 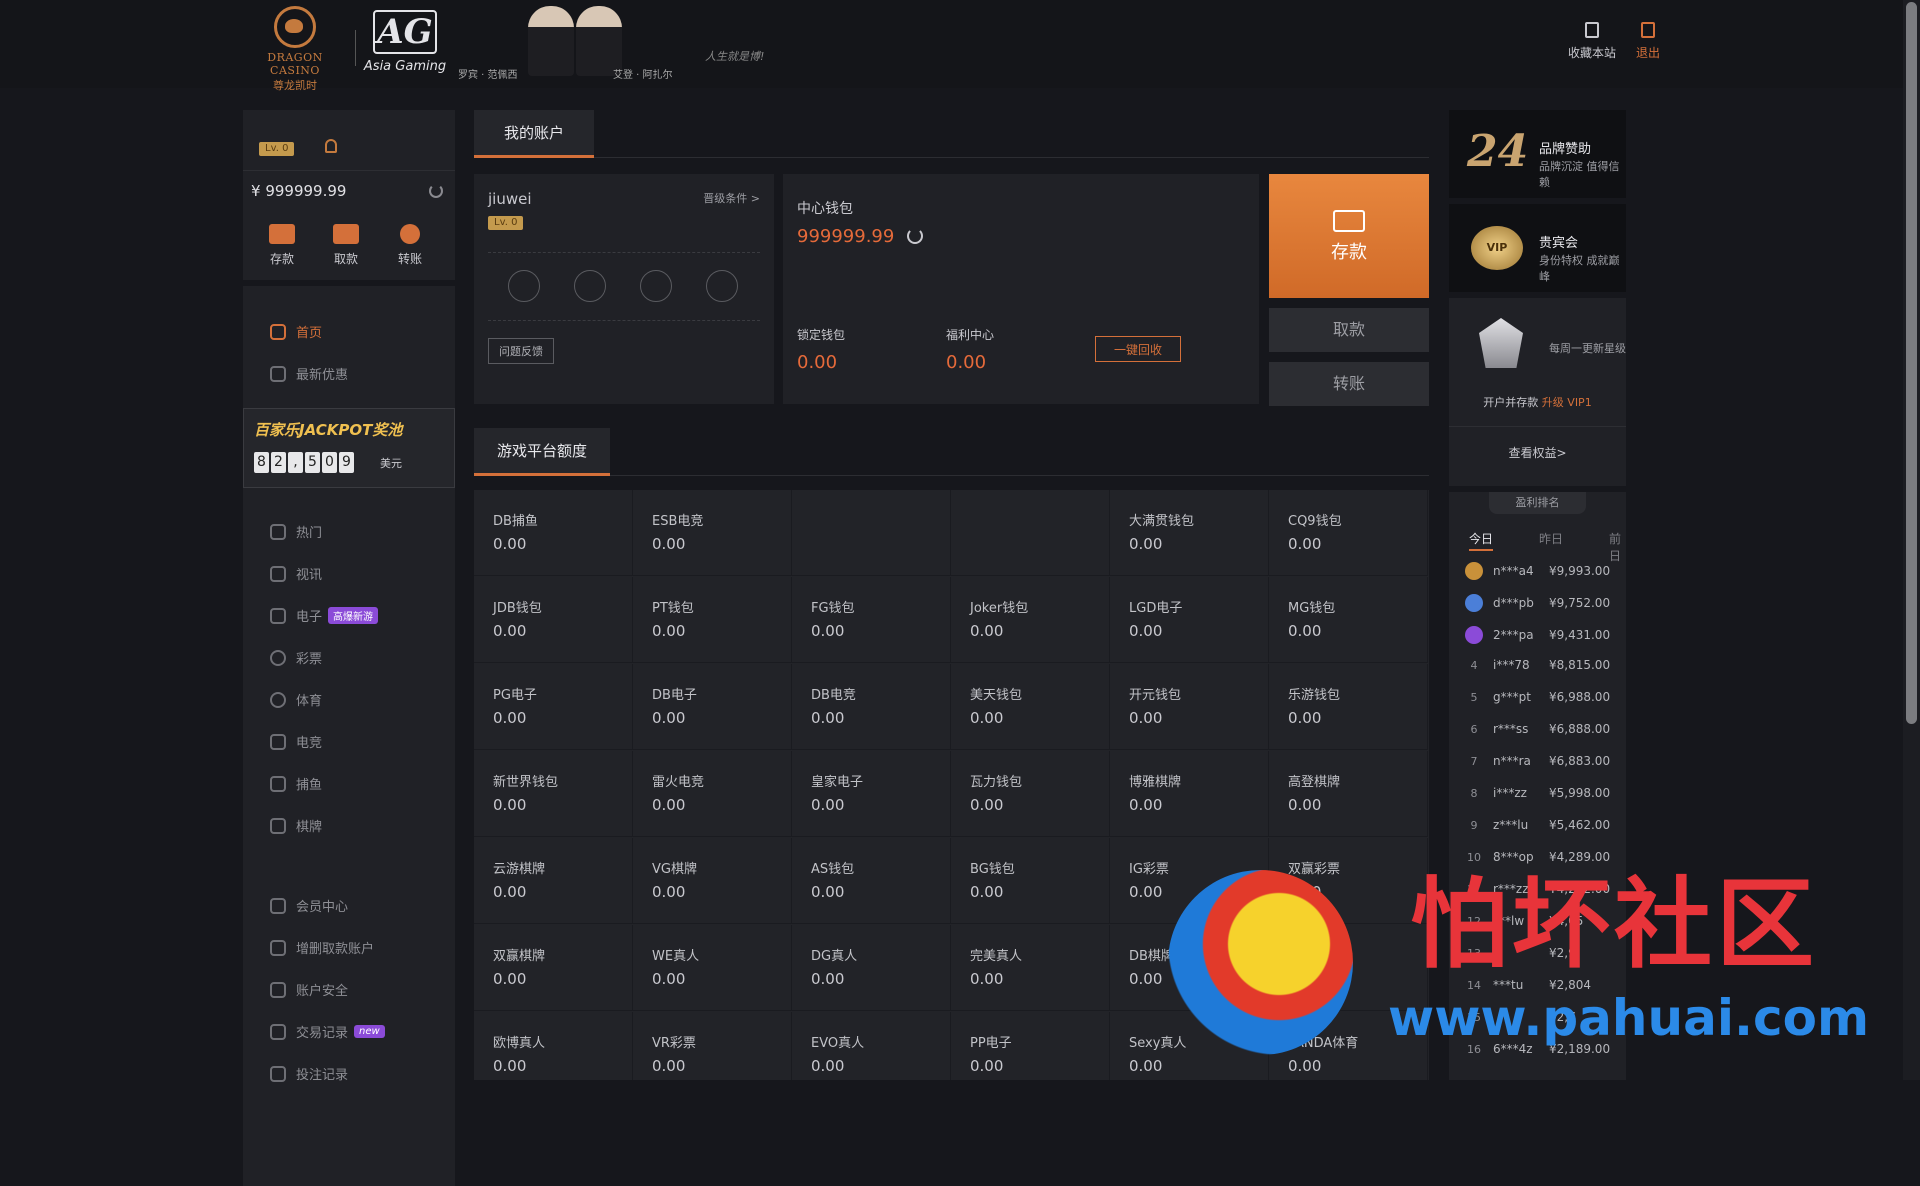 I want to click on platform-wallet-cell: MG钱包 0.00, so click(x=1348, y=620).